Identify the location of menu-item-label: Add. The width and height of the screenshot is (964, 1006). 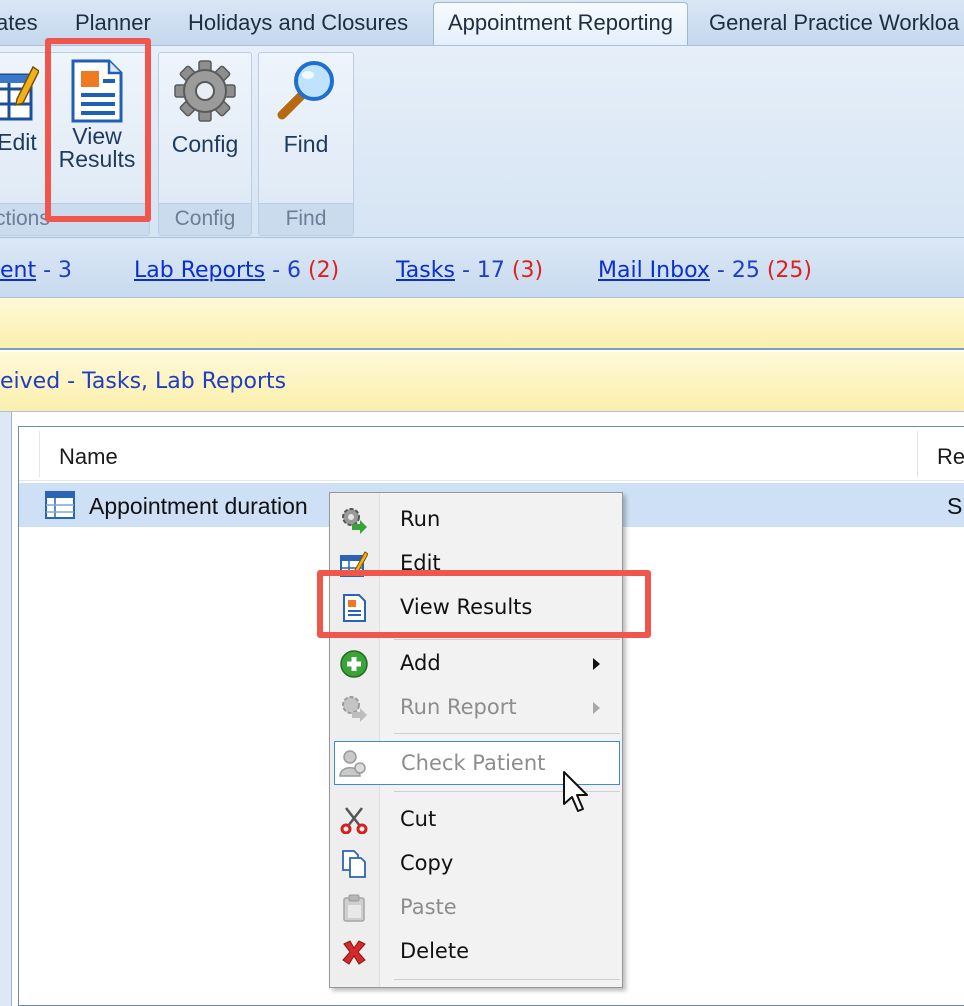
(420, 663).